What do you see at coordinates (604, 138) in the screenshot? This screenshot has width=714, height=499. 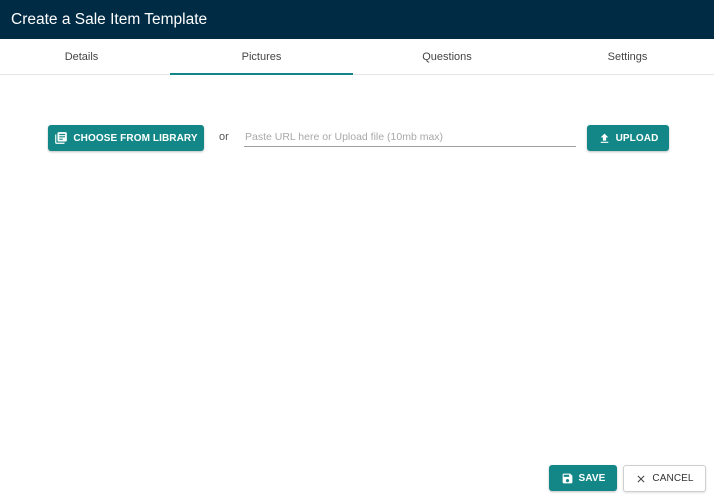 I see `upload-icon` at bounding box center [604, 138].